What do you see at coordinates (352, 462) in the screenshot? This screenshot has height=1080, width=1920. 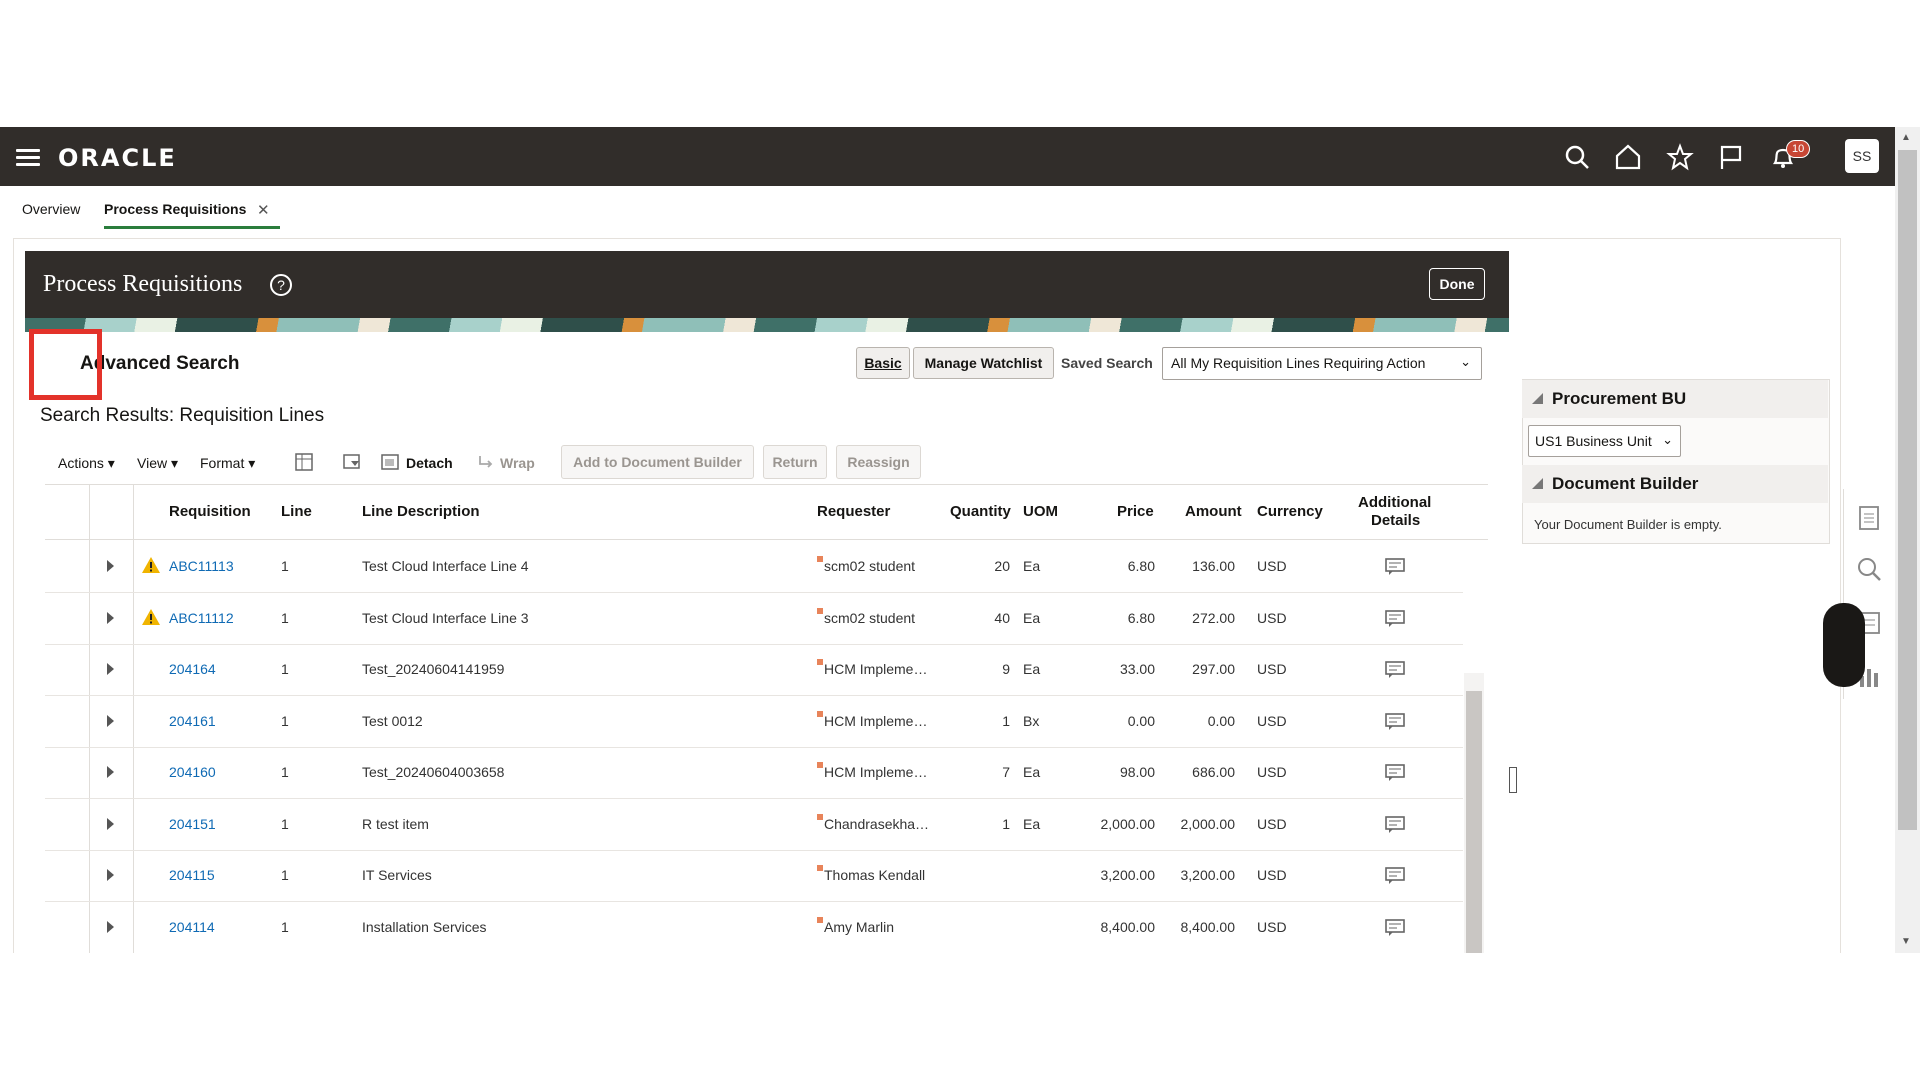 I see `query-by-example-icon` at bounding box center [352, 462].